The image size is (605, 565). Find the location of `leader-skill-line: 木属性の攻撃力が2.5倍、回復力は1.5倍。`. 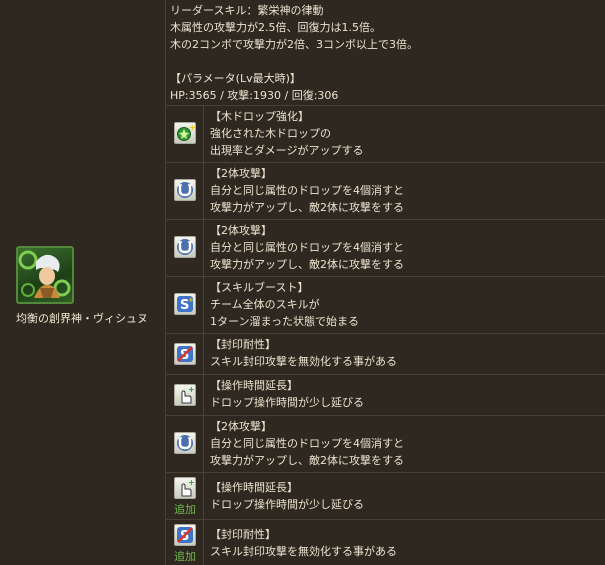

leader-skill-line: 木属性の攻撃力が2.5倍、回復力は1.5倍。 is located at coordinates (275, 27).